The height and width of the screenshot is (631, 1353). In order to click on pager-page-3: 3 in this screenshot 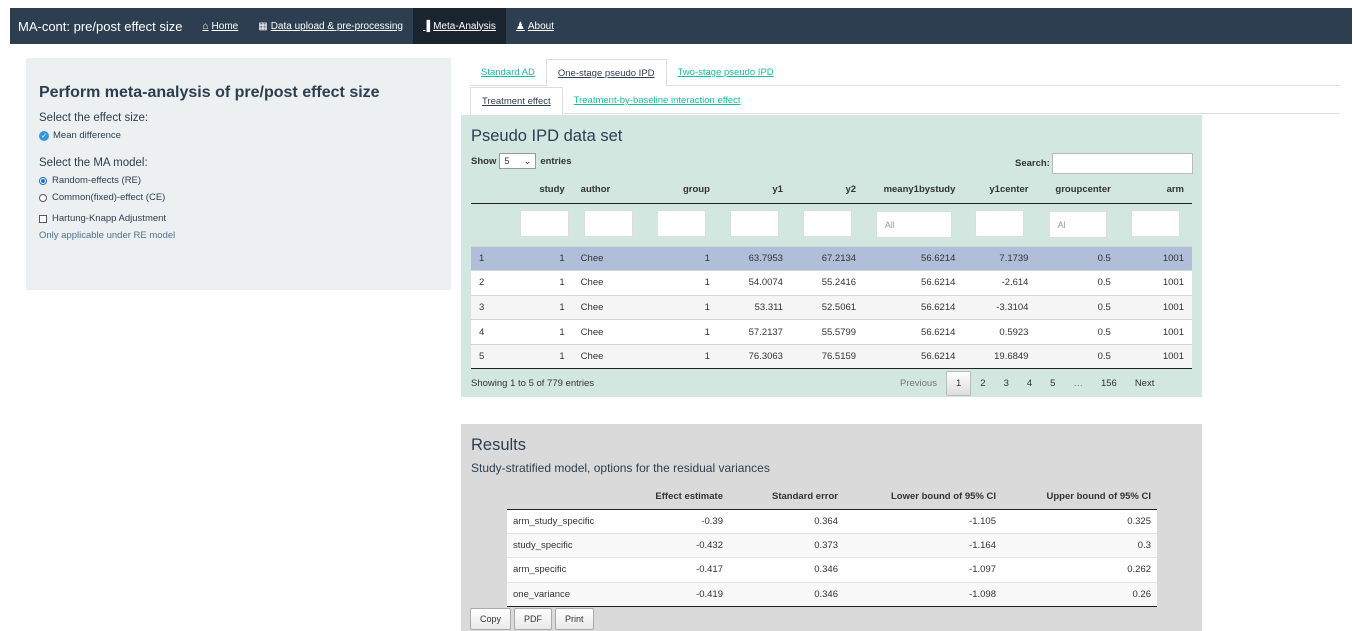, I will do `click(1006, 383)`.